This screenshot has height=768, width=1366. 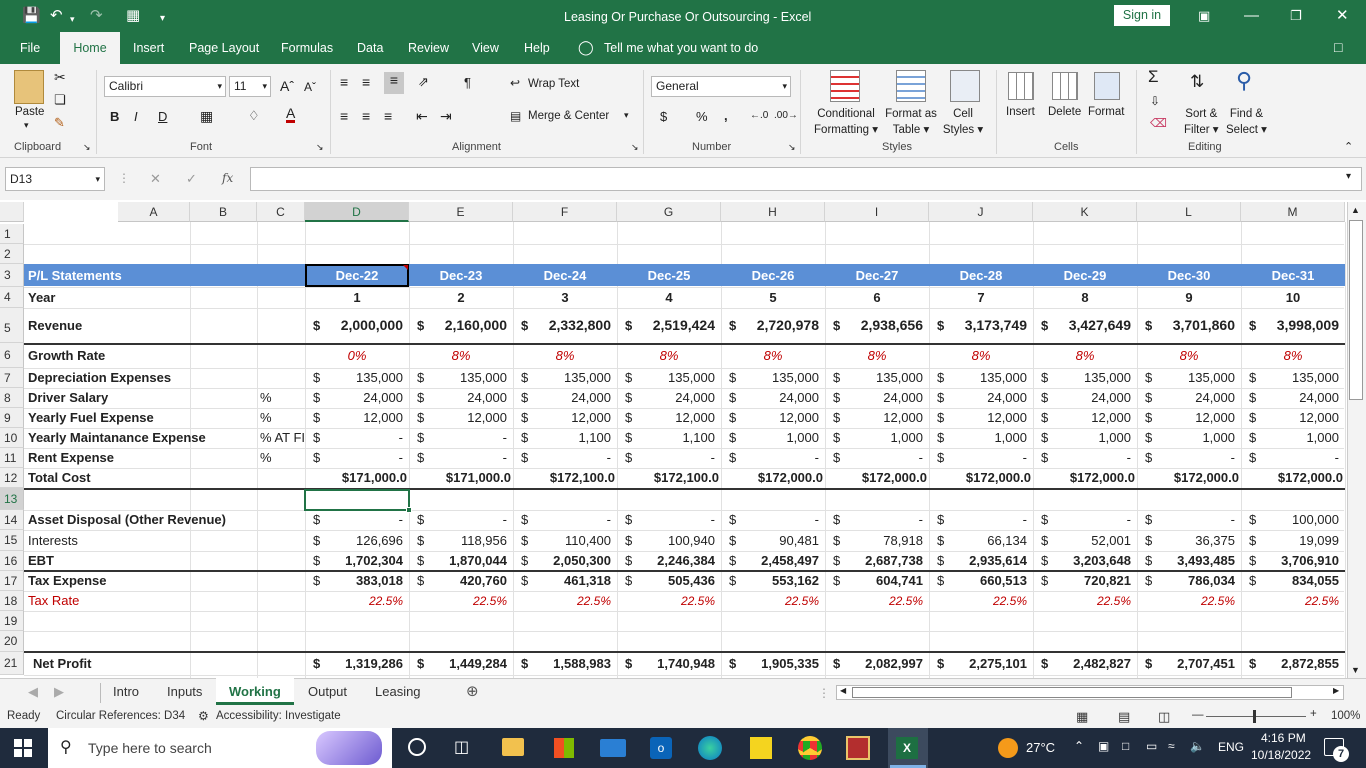 I want to click on row-header-13: 13, so click(x=12, y=499).